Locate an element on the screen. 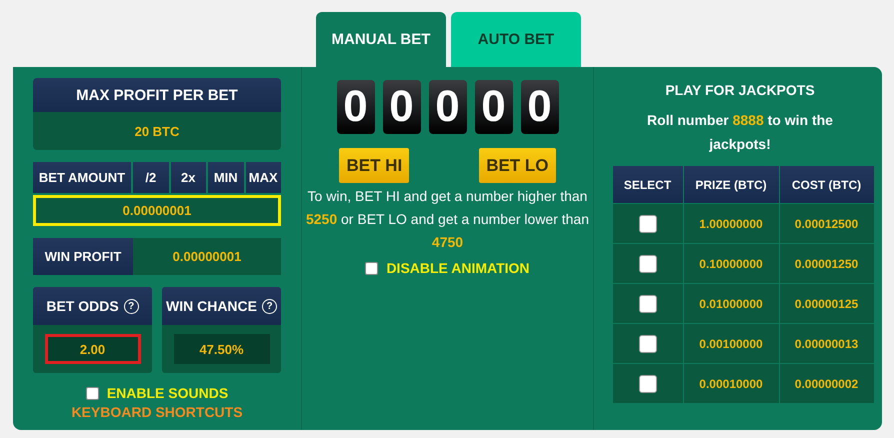  bet-amount-button: MAX is located at coordinates (263, 177).